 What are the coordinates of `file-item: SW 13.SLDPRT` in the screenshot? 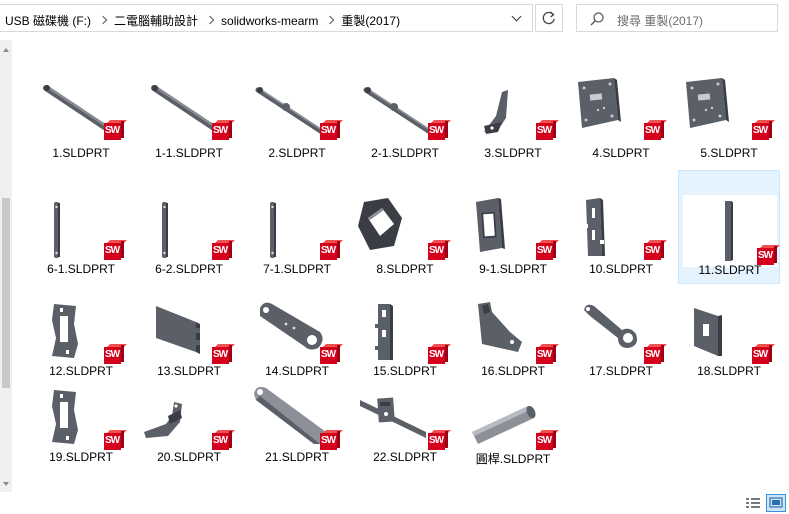 It's located at (189, 332).